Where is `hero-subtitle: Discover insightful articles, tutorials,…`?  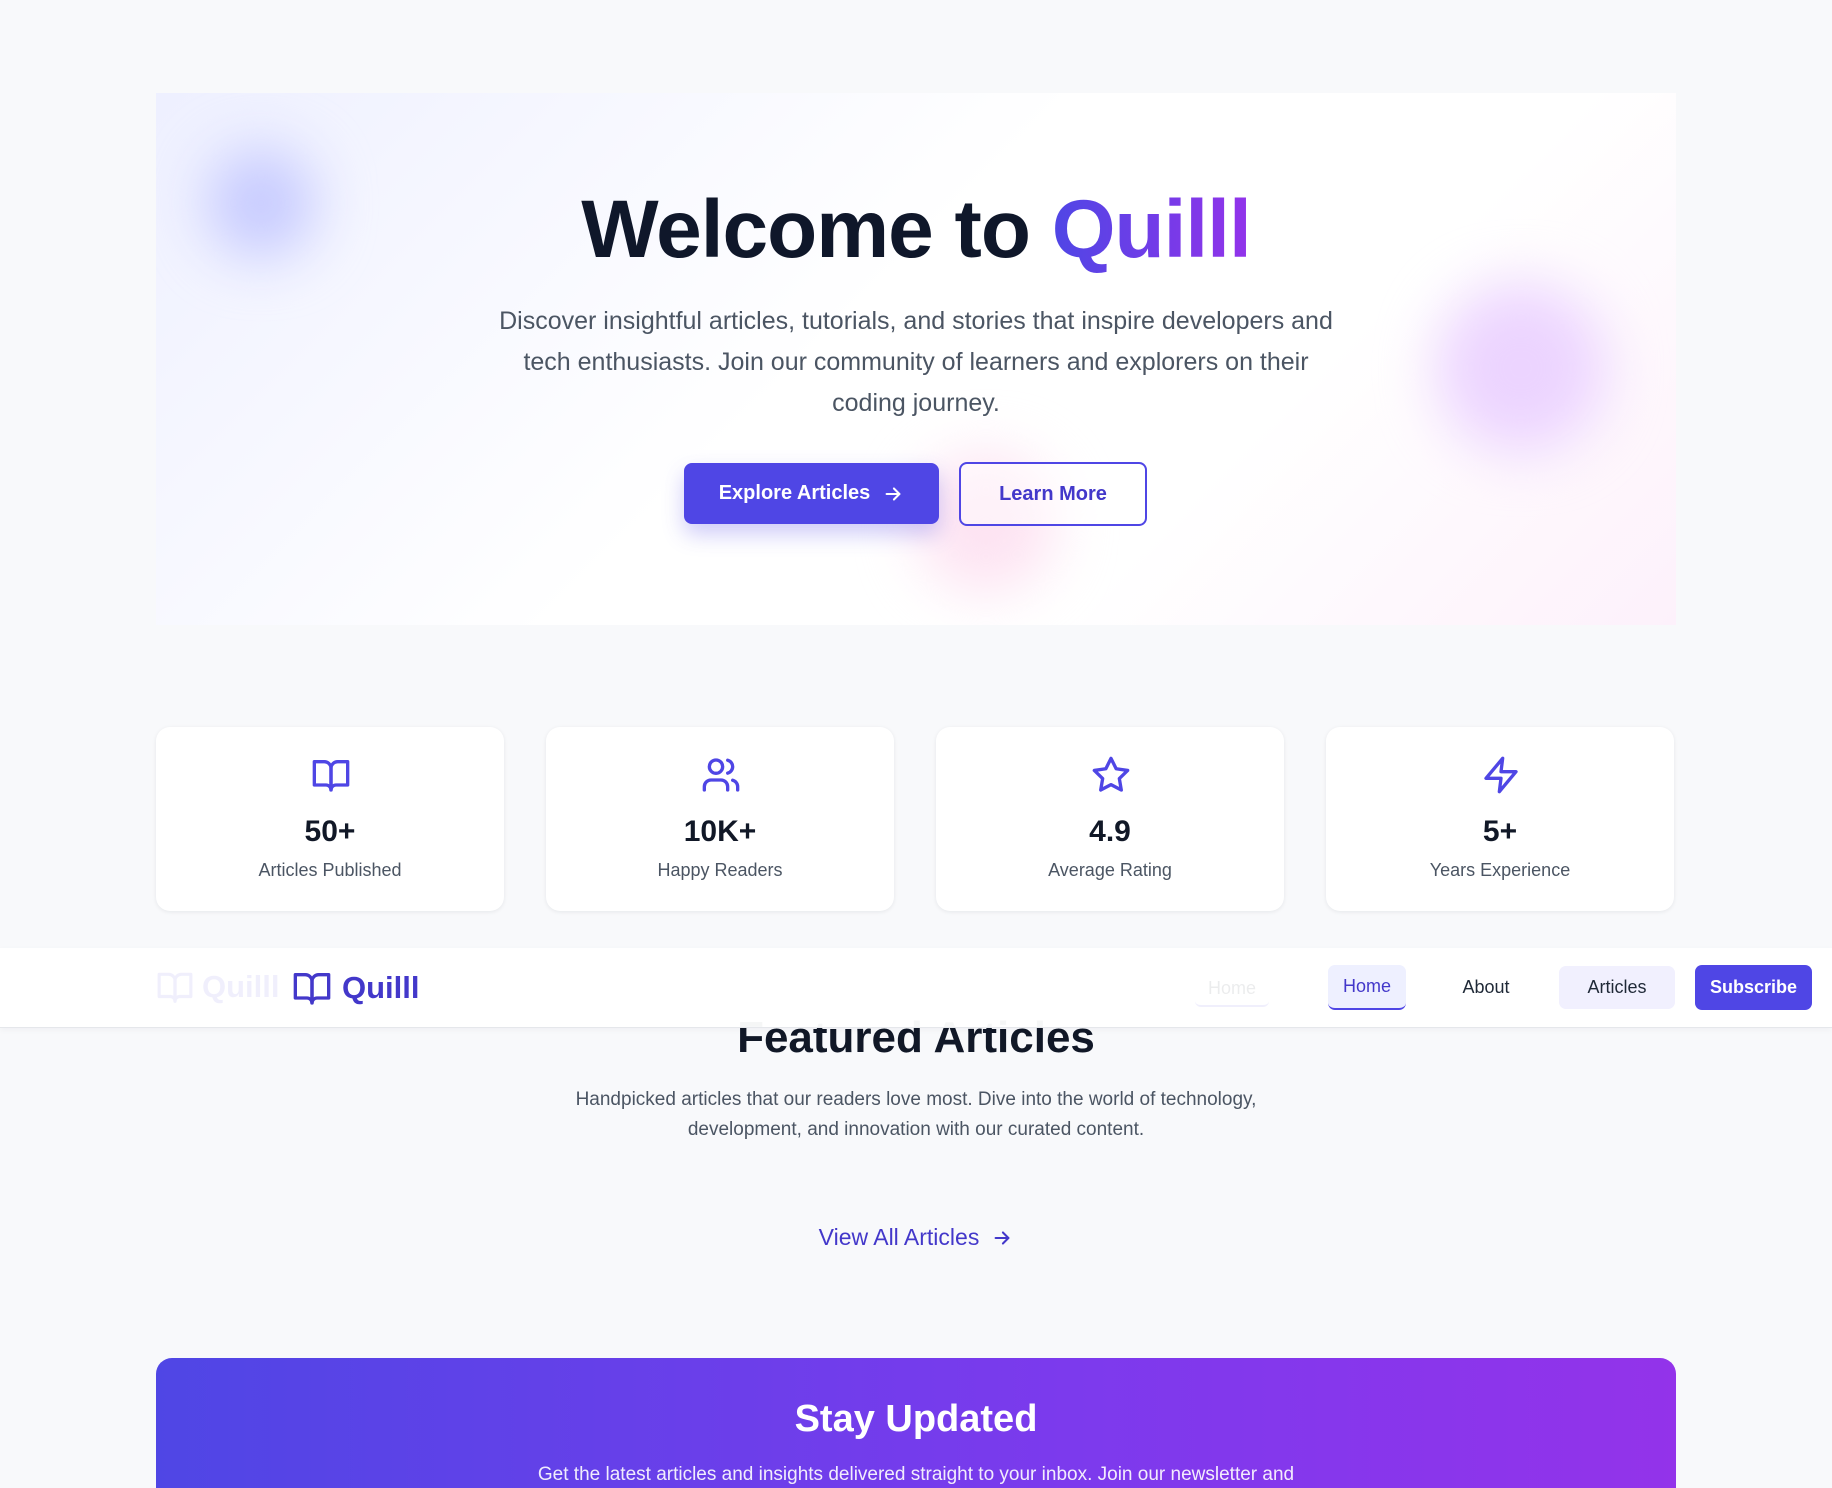
hero-subtitle: Discover insightful articles, tutorials,… is located at coordinates (916, 362).